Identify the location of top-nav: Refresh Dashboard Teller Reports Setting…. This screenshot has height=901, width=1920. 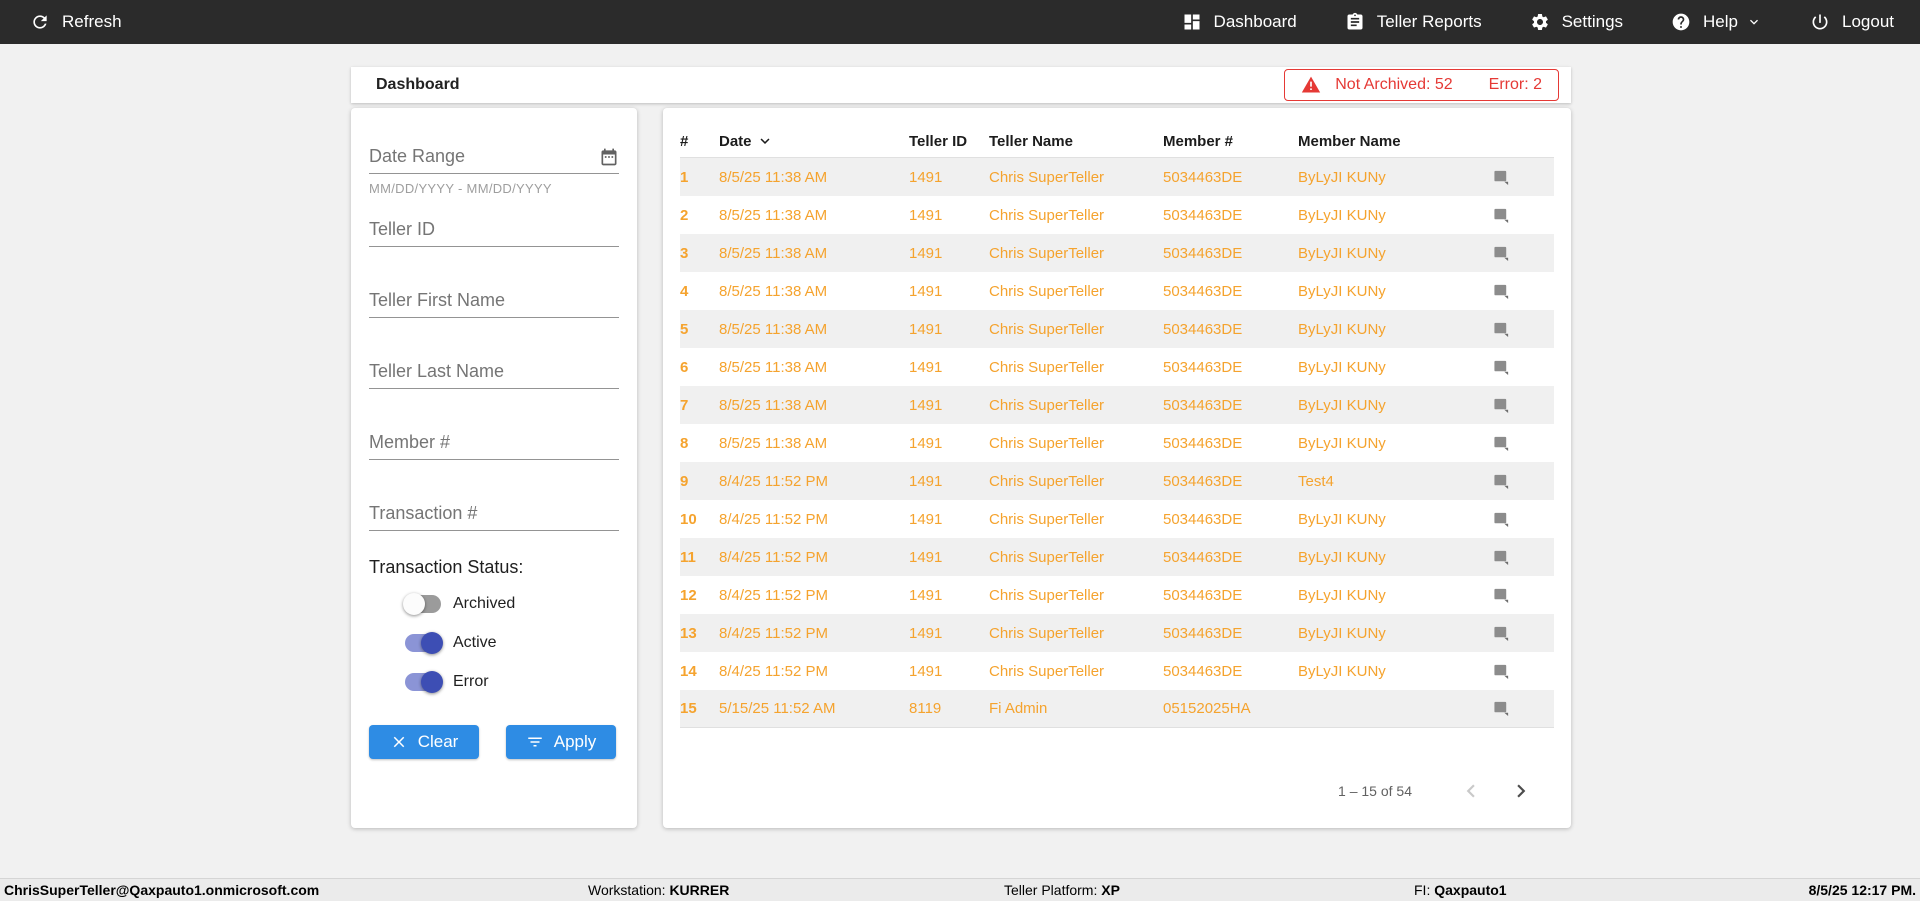
(960, 22).